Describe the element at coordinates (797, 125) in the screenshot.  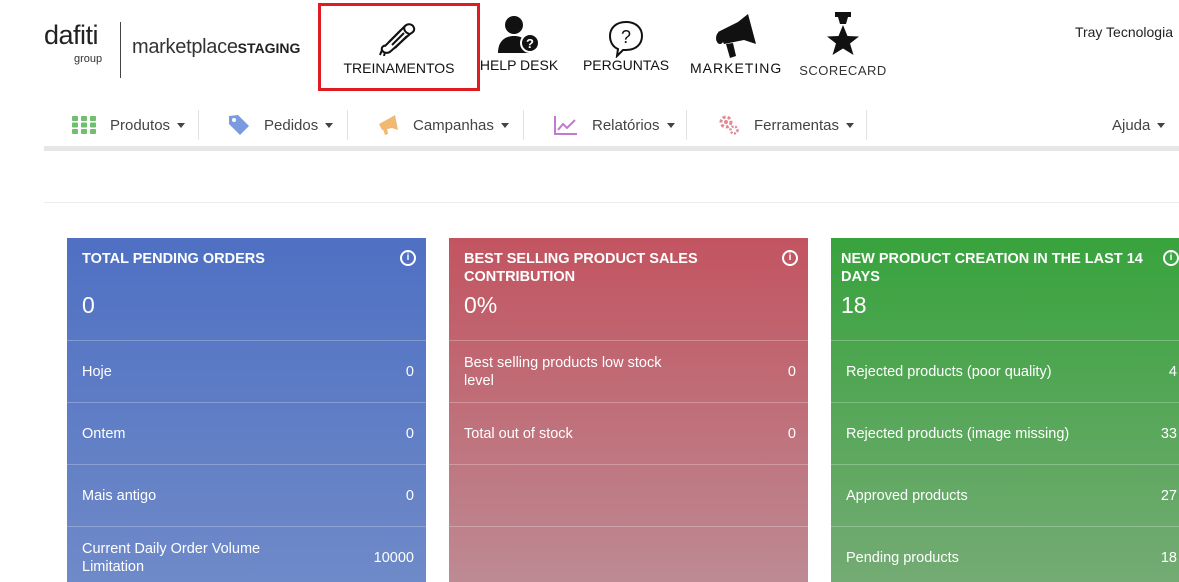
I see `menu-ferramentas-label: Ferramentas` at that location.